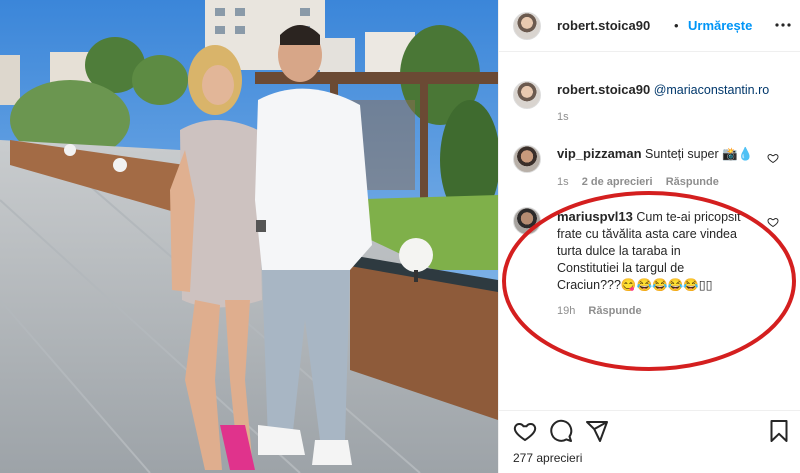 This screenshot has width=800, height=473. What do you see at coordinates (599, 153) in the screenshot?
I see `comment-username: vip_pizzaman` at bounding box center [599, 153].